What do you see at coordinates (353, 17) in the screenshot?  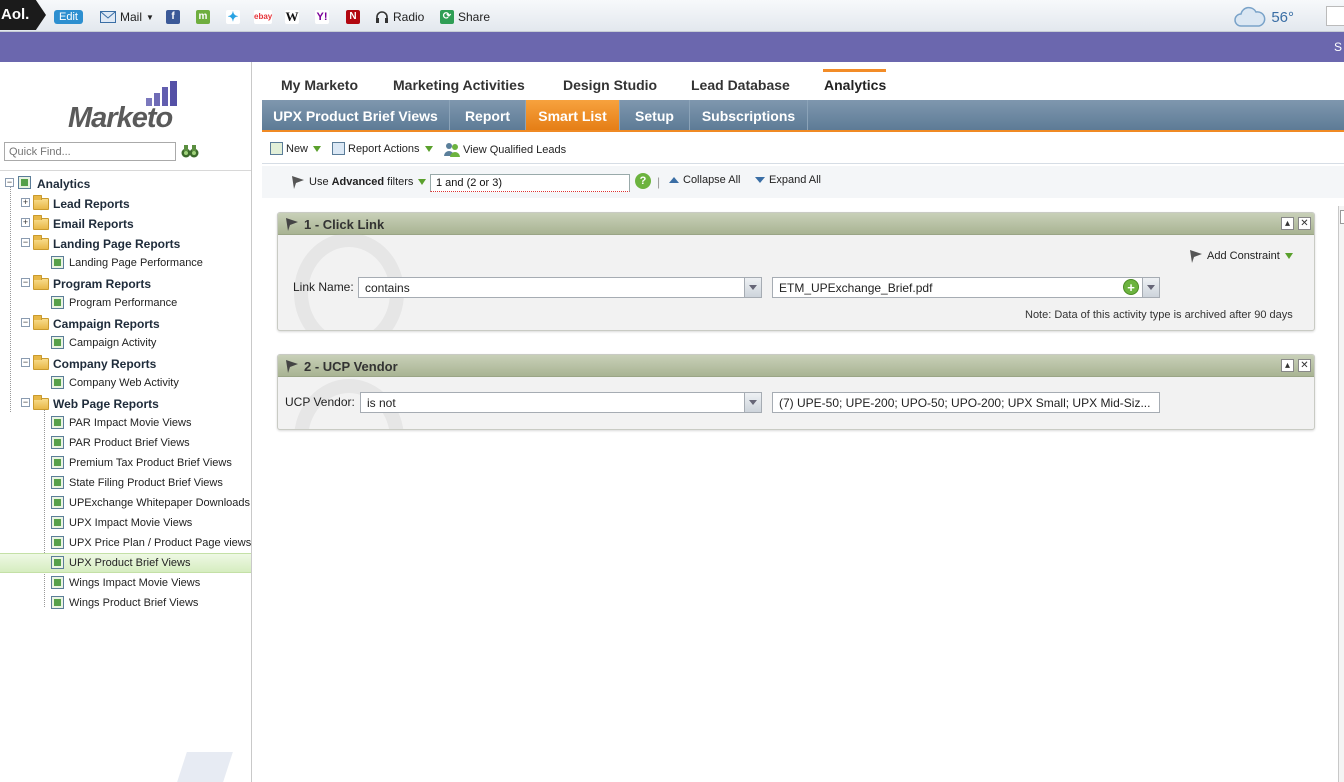 I see `netflix-link: N` at bounding box center [353, 17].